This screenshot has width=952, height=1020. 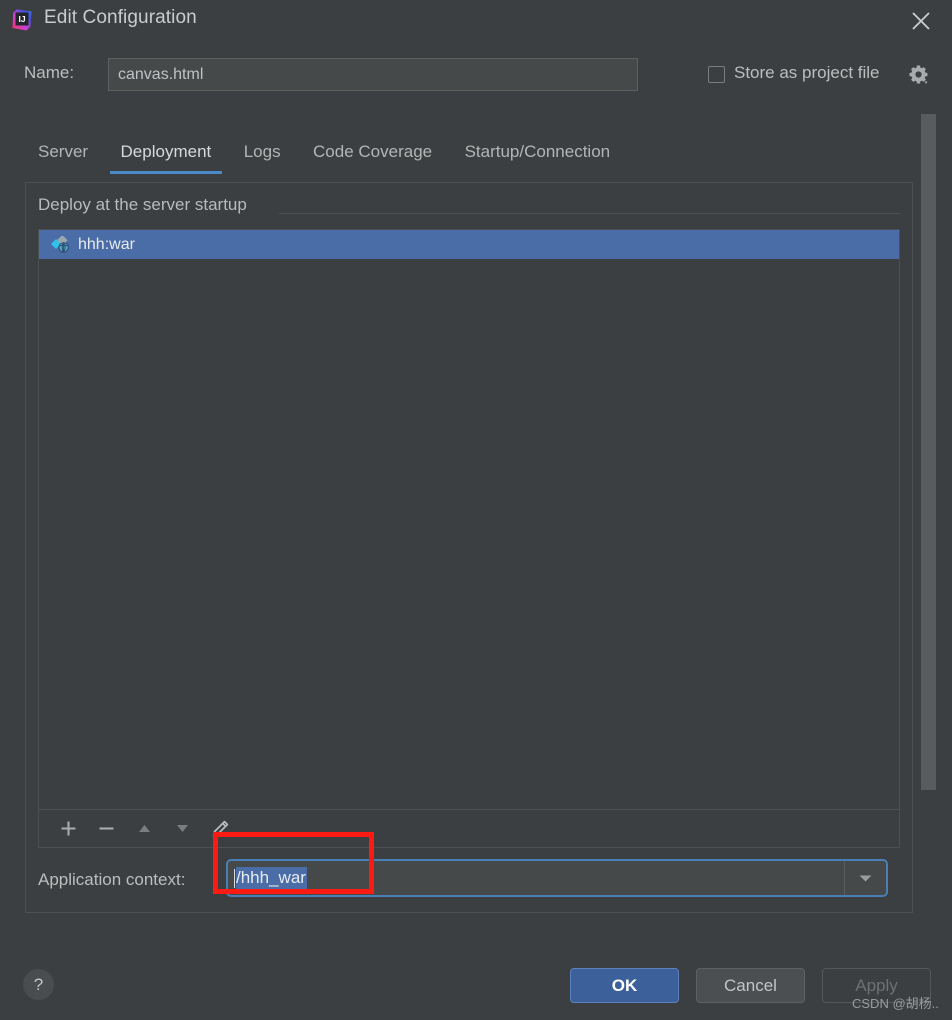 I want to click on text-caret, so click(x=234, y=878).